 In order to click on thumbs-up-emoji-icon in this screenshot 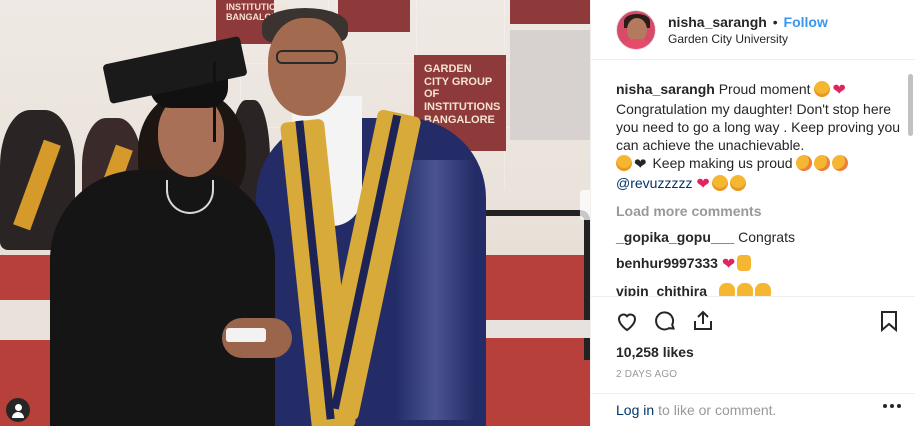, I will do `click(744, 263)`.